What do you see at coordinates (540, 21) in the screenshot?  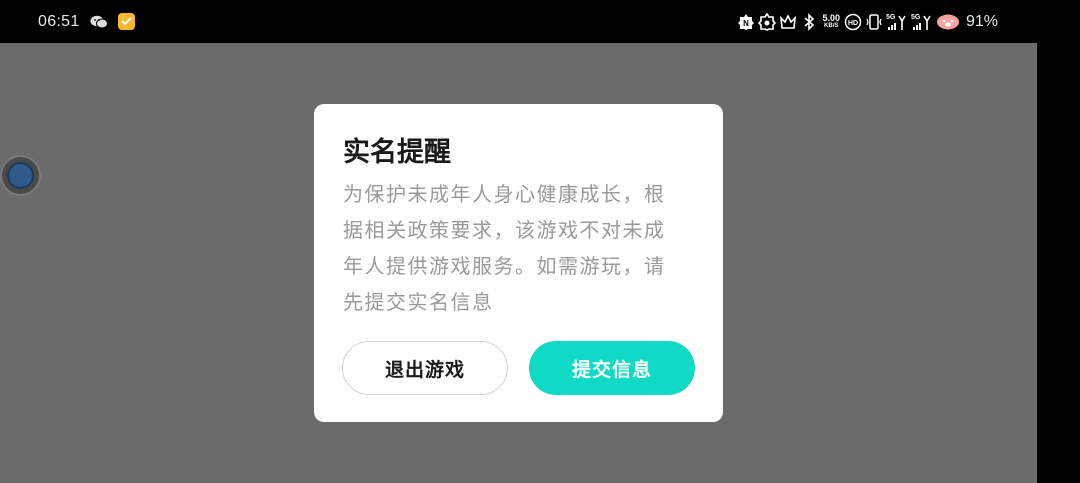 I see `status-bar: 06:51 N 5.00 KB/S HD 5G 5G 91%` at bounding box center [540, 21].